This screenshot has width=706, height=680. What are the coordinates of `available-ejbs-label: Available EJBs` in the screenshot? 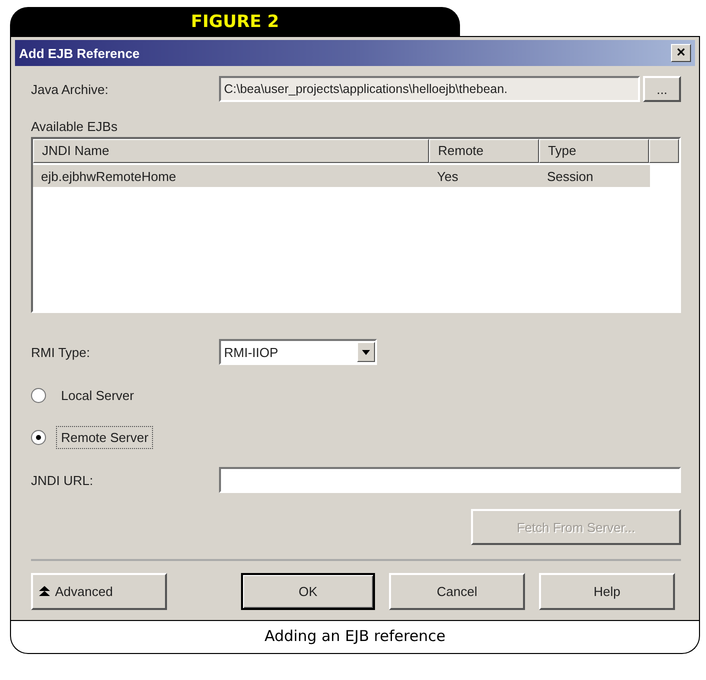 It's located at (74, 126).